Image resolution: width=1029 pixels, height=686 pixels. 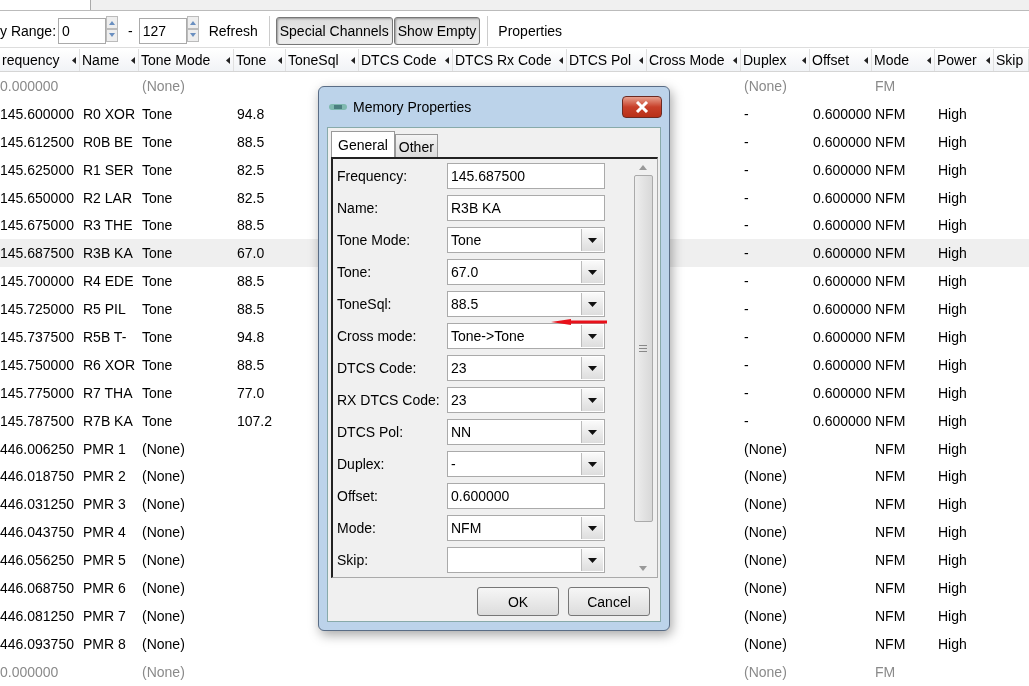 What do you see at coordinates (530, 30) in the screenshot?
I see `properties-button: Properties` at bounding box center [530, 30].